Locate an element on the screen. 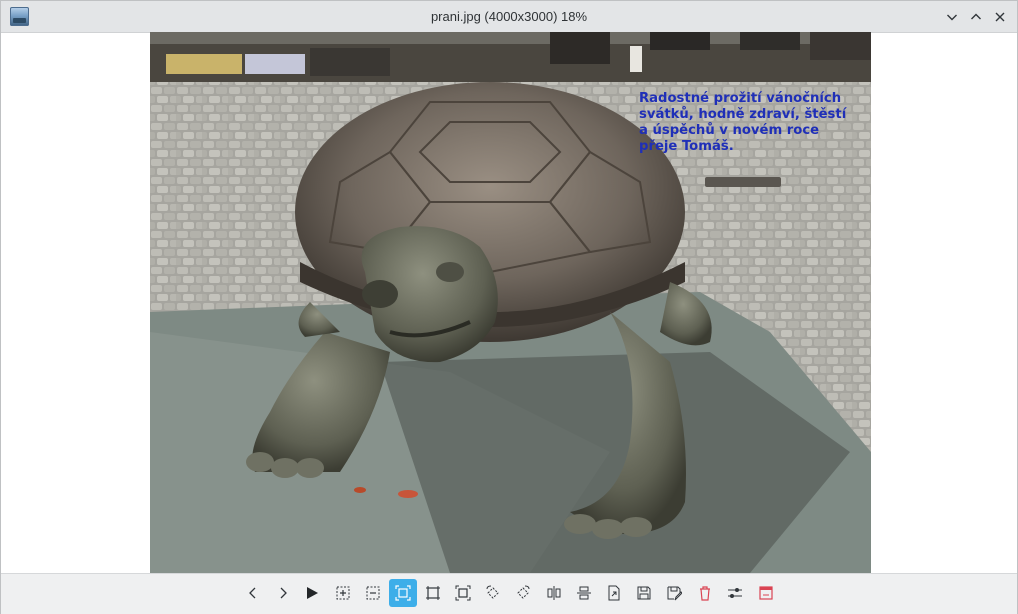 Image resolution: width=1018 pixels, height=614 pixels. slideshow-play-icon is located at coordinates (312, 593).